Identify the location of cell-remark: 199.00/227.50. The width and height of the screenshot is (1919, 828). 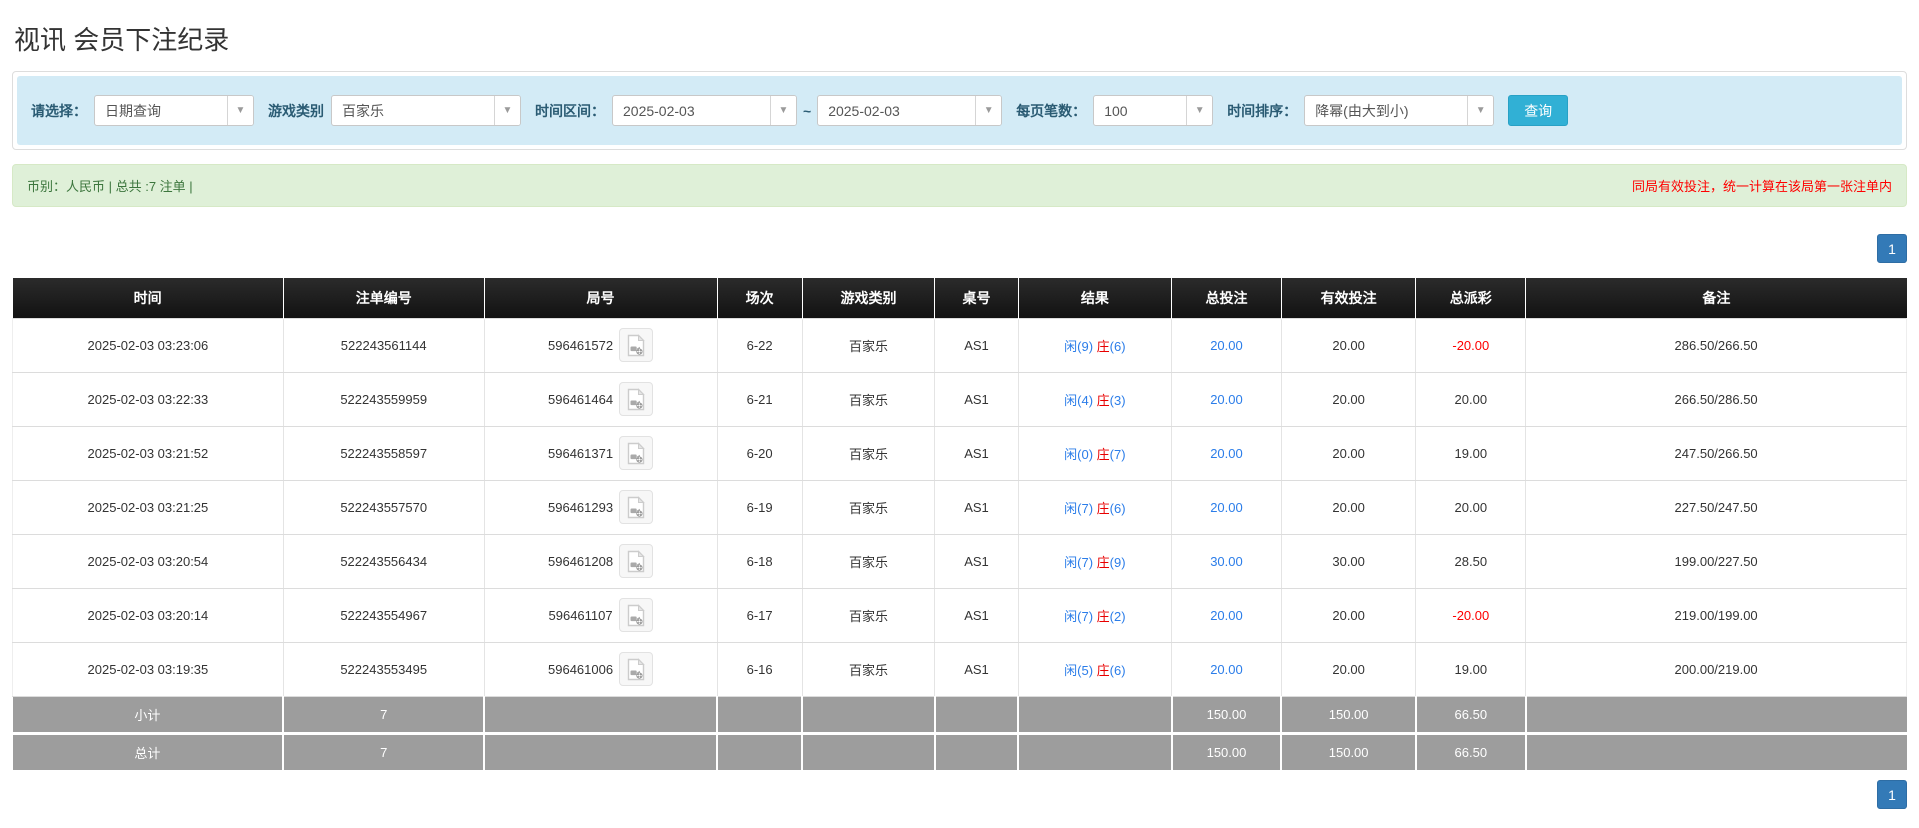
(1716, 561).